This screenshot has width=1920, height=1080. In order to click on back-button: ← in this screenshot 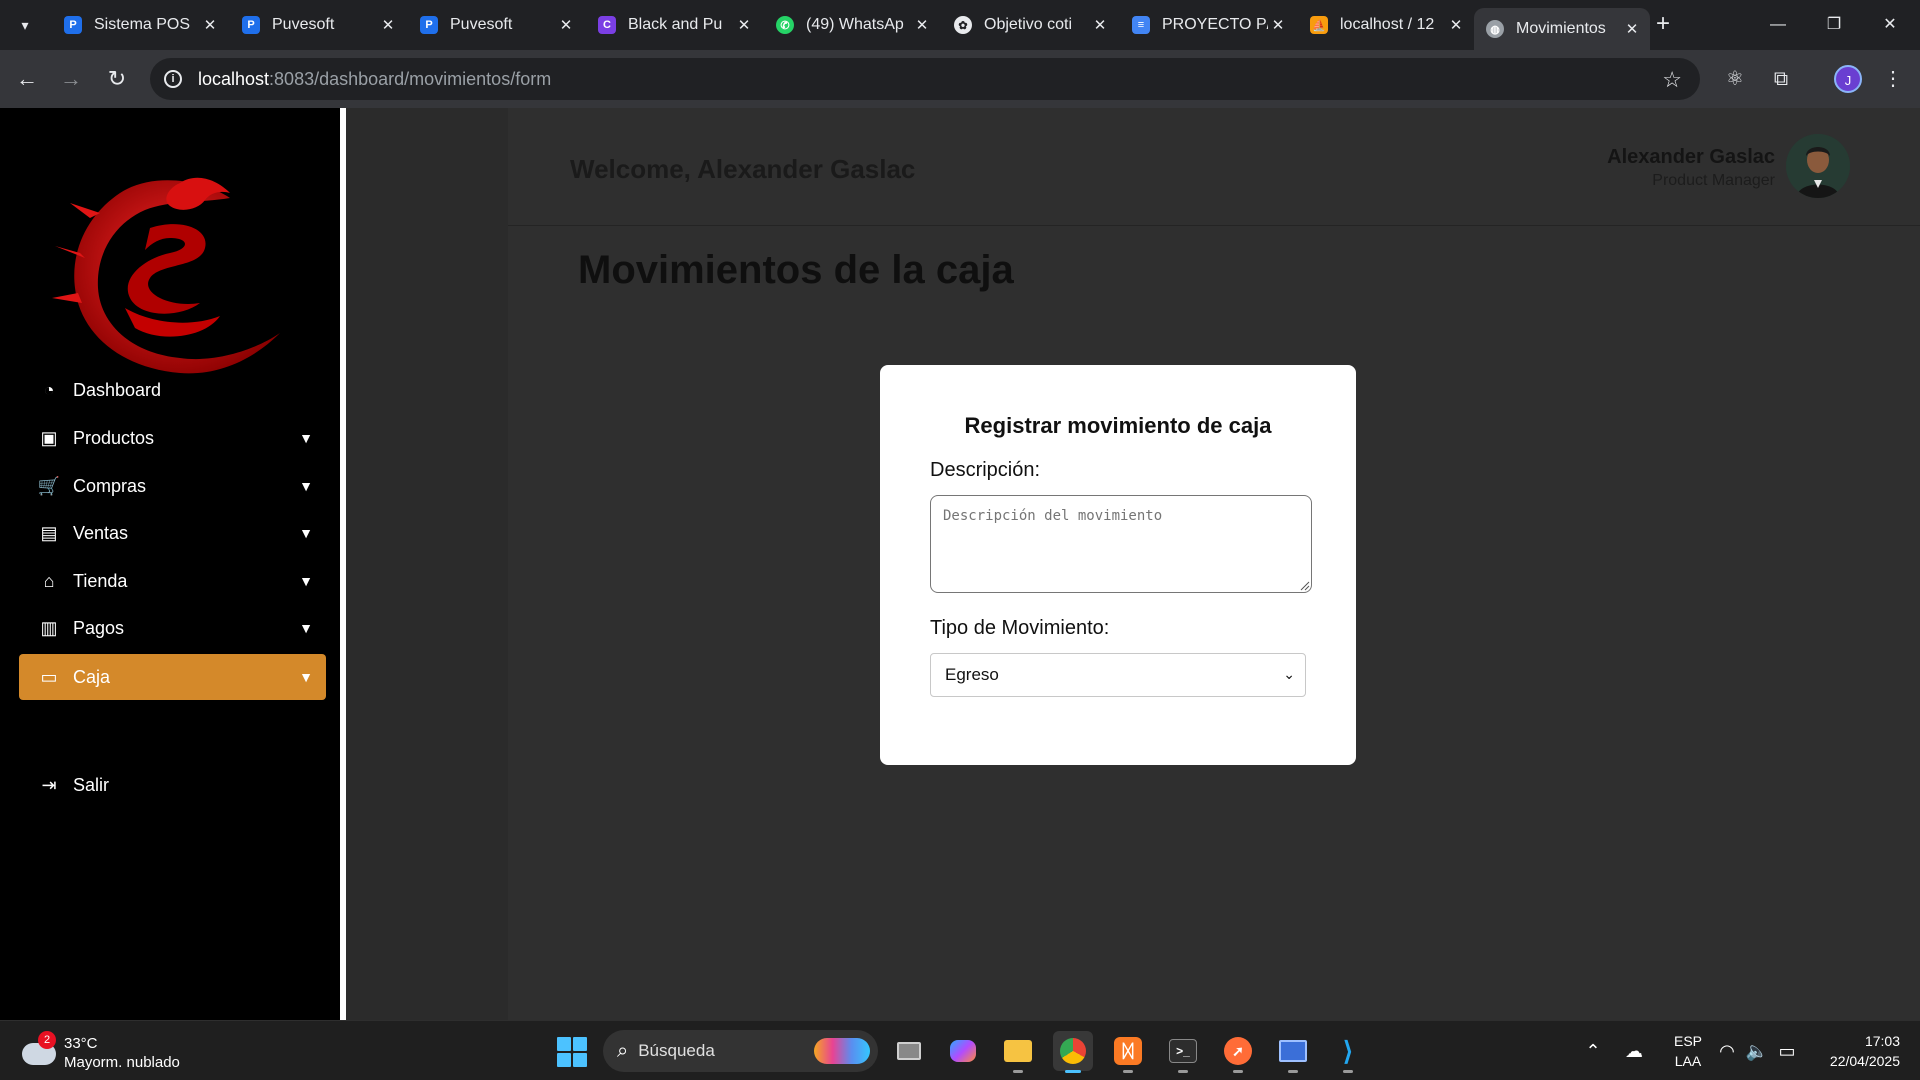, I will do `click(27, 79)`.